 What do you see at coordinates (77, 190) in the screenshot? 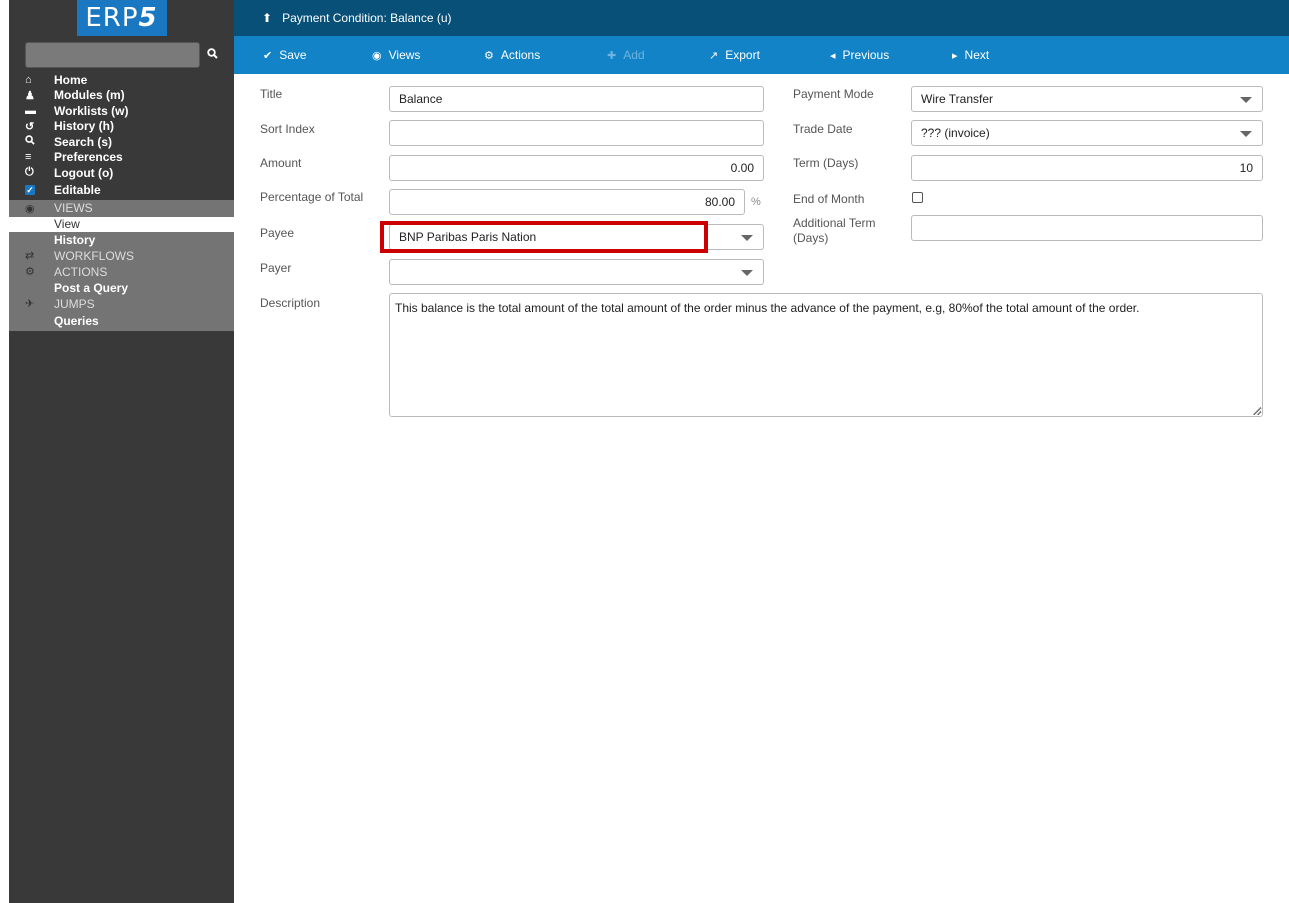
I see `sidebar-item-label: Editable` at bounding box center [77, 190].